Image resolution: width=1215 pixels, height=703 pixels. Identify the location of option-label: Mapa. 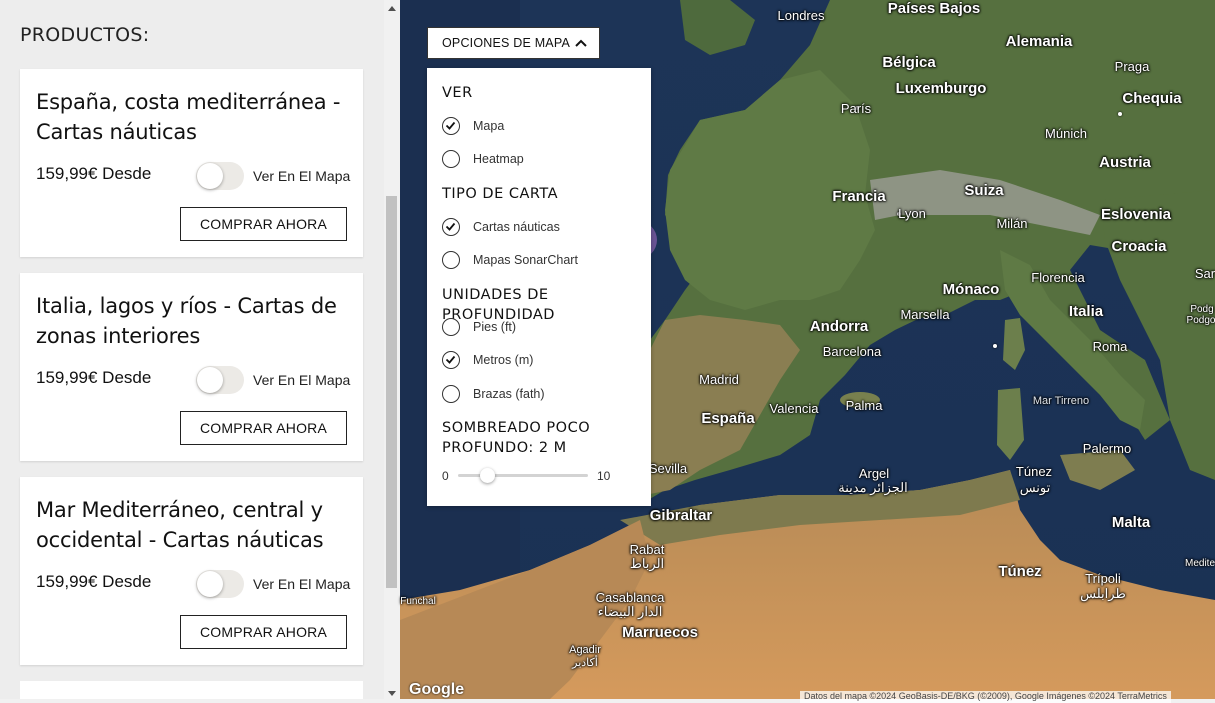
(489, 126).